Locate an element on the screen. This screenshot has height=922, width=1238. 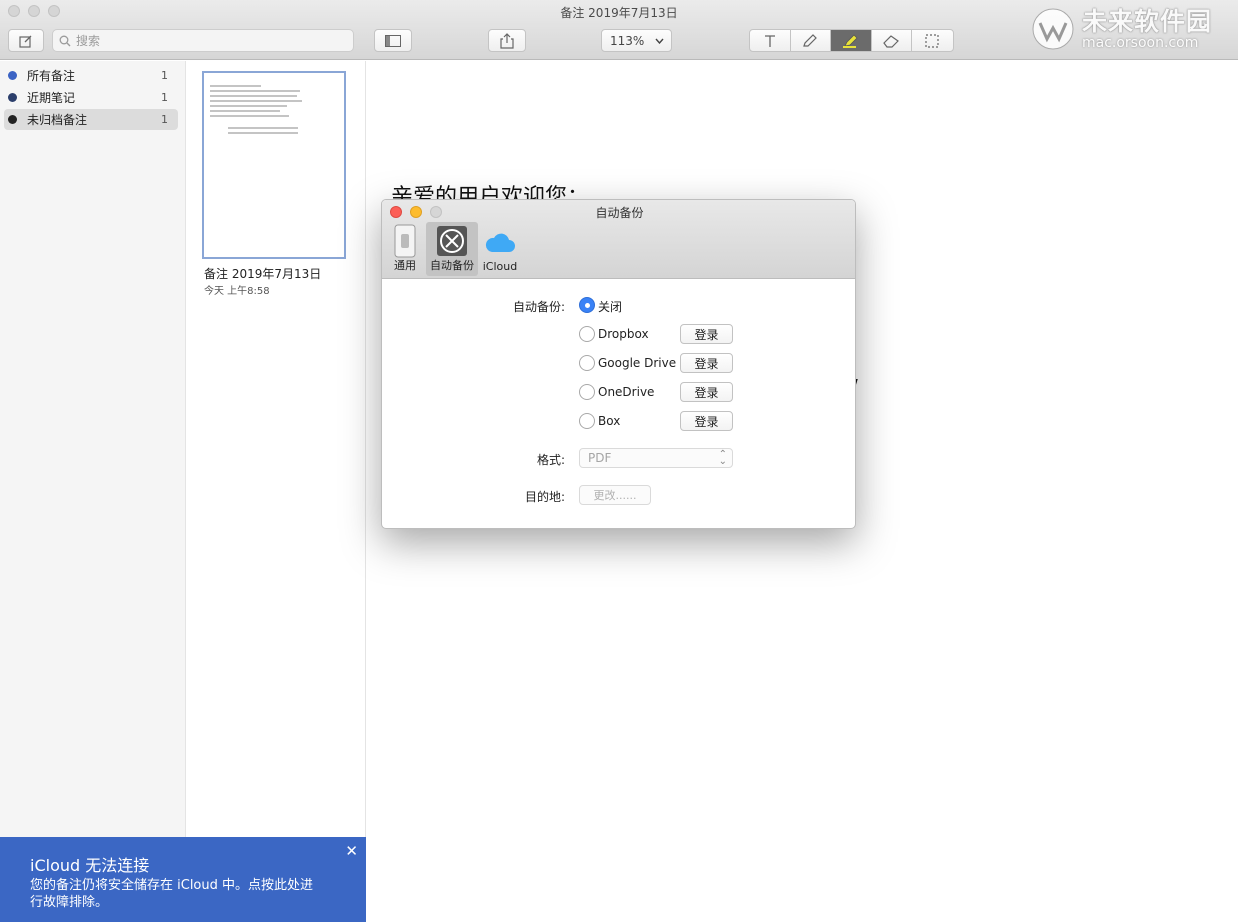
format-label: 格式: is located at coordinates (550, 460).